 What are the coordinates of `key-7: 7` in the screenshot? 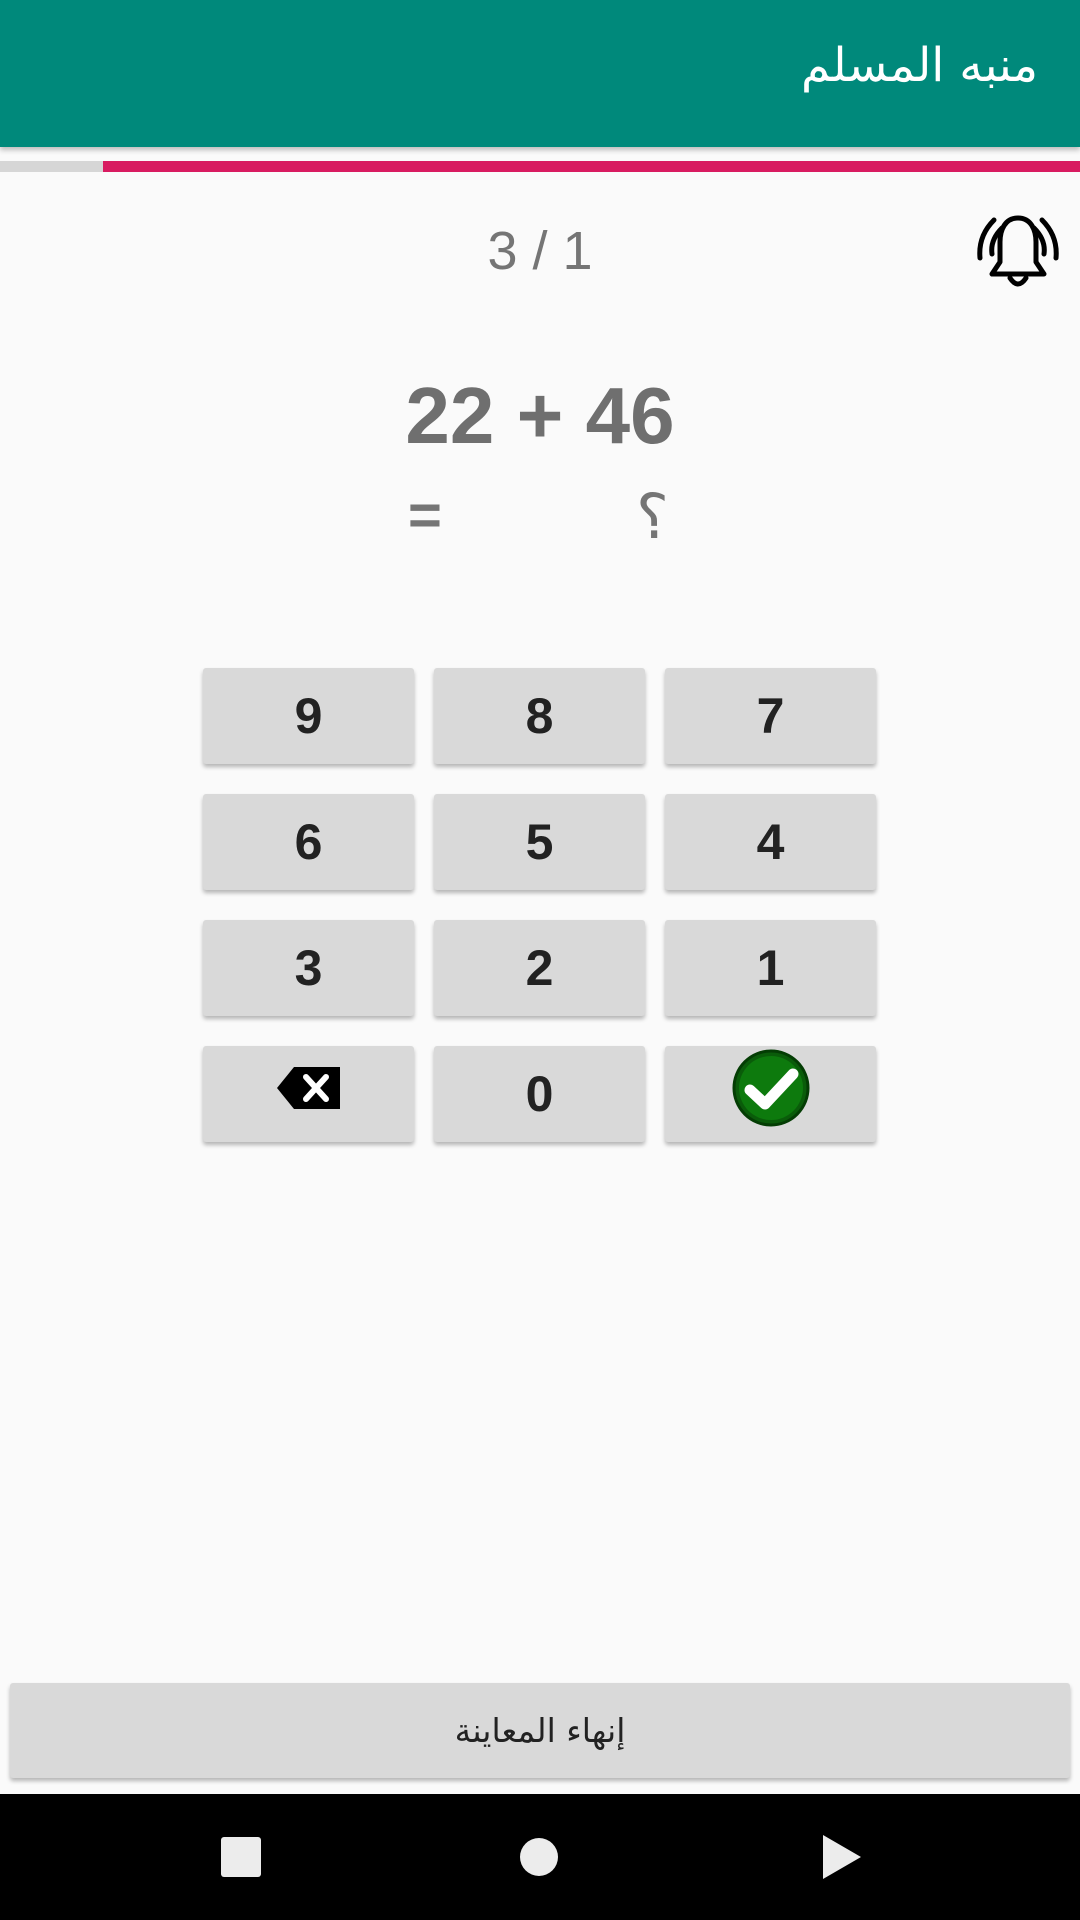 It's located at (770, 716).